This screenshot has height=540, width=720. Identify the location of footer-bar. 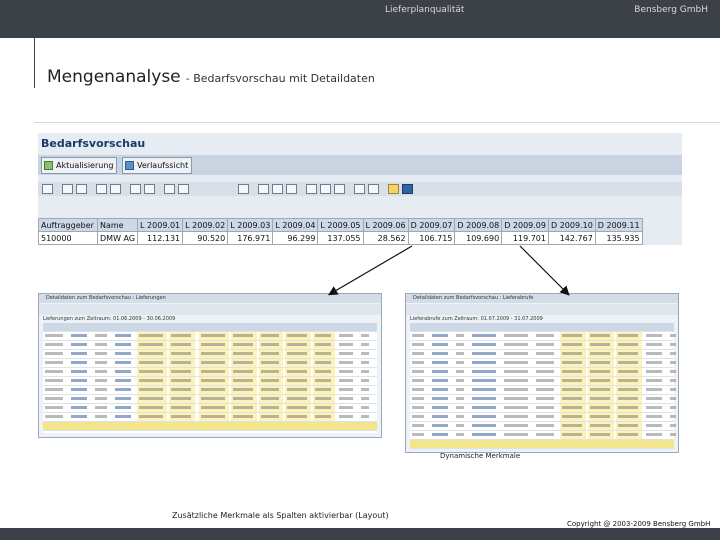
(360, 534).